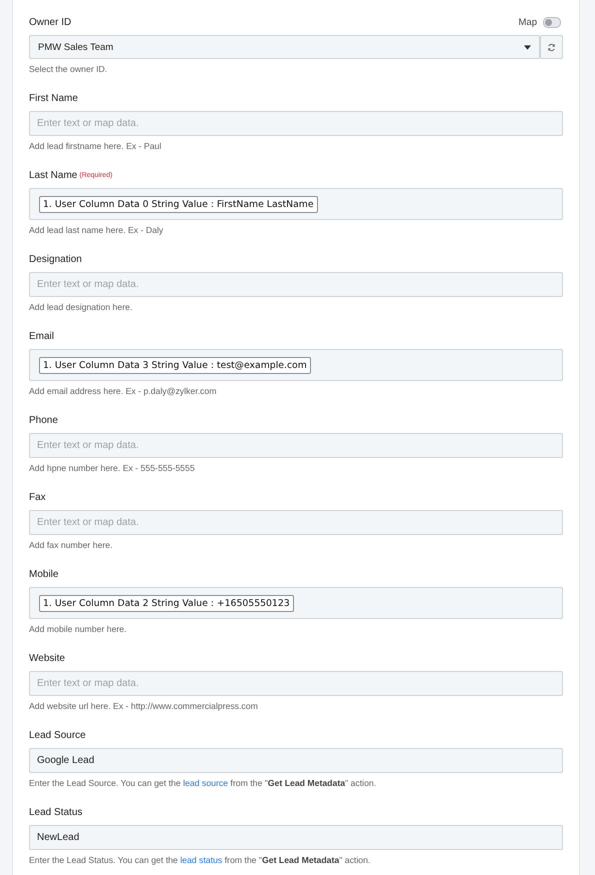  What do you see at coordinates (175, 365) in the screenshot?
I see `mapped-value-tag: 1. User Column Data 3 String Value : test@example.com` at bounding box center [175, 365].